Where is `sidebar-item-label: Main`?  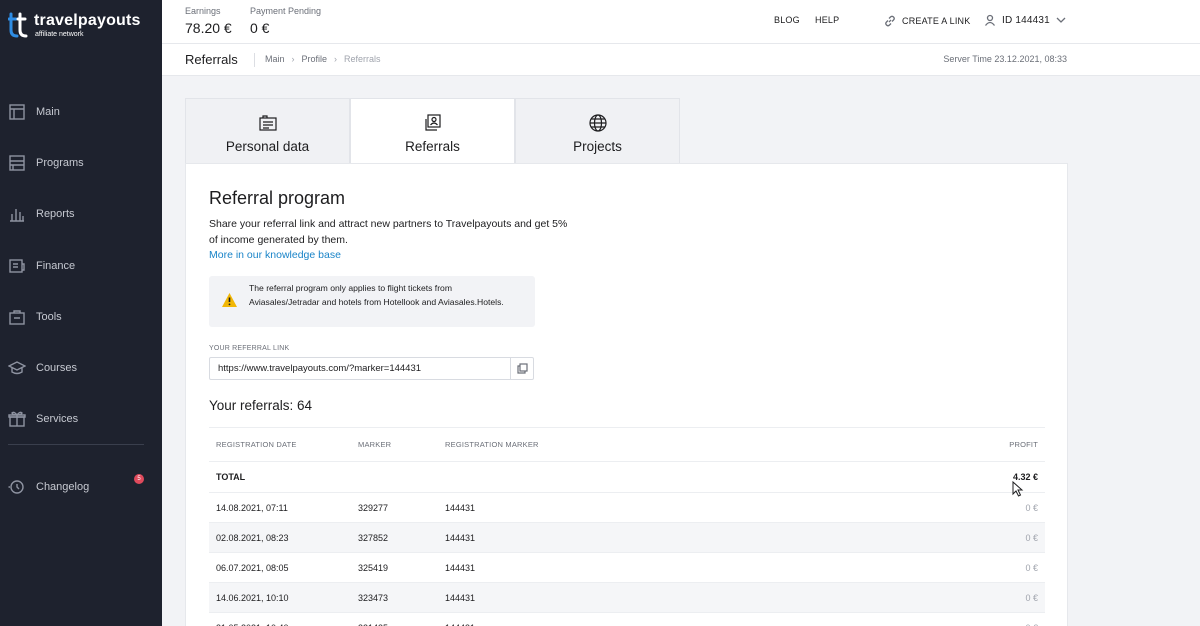 sidebar-item-label: Main is located at coordinates (48, 111).